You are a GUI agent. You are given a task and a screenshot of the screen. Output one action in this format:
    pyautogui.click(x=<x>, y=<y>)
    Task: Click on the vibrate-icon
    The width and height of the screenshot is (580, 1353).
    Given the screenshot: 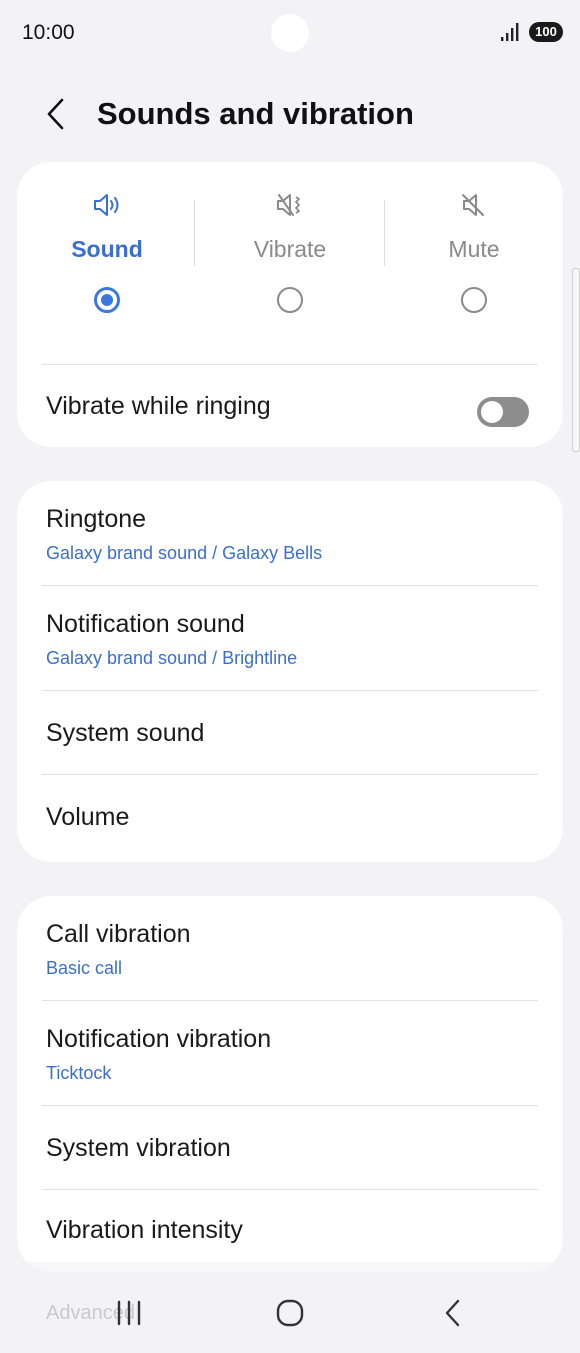 What is the action you would take?
    pyautogui.click(x=288, y=205)
    